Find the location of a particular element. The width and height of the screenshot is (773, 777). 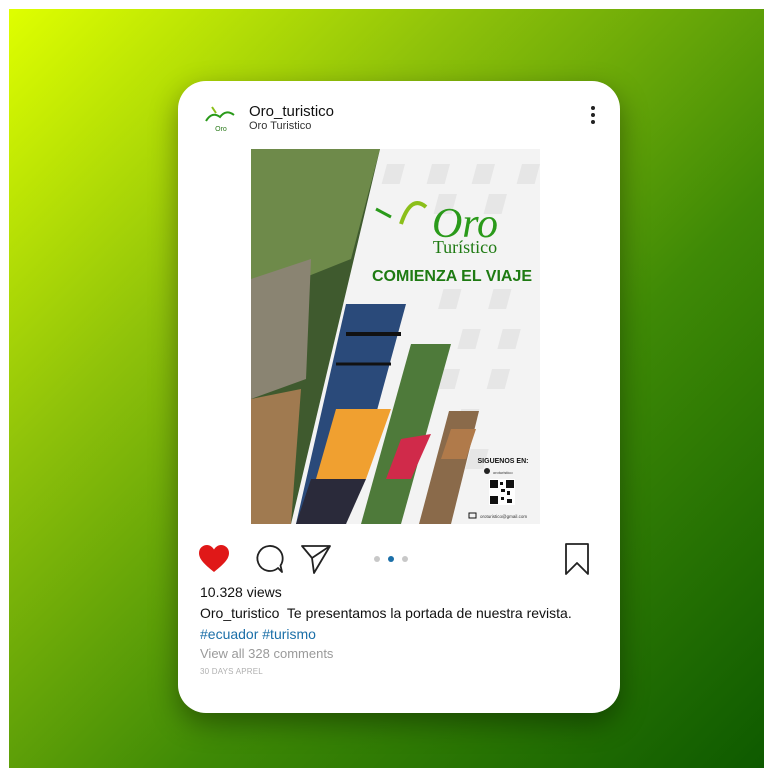

profile-avatar: Oro is located at coordinates (220, 119).